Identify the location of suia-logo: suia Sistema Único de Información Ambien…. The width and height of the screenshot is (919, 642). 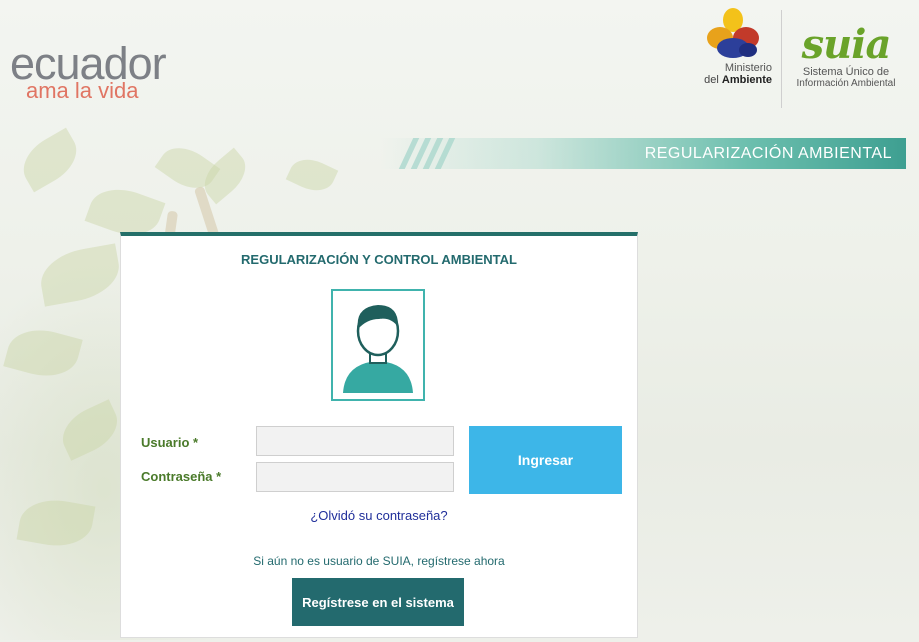
(846, 55).